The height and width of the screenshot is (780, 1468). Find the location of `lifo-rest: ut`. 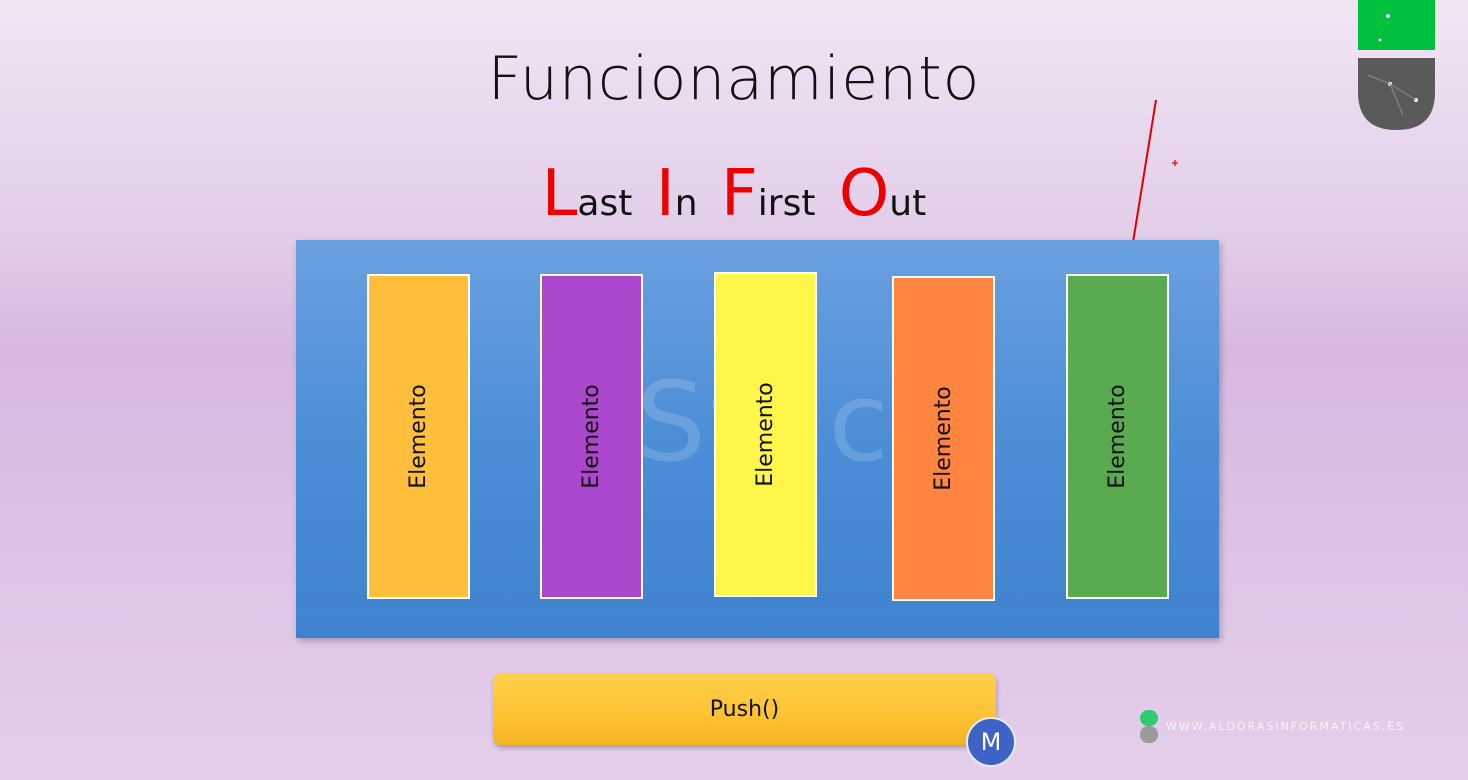

lifo-rest: ut is located at coordinates (908, 203).